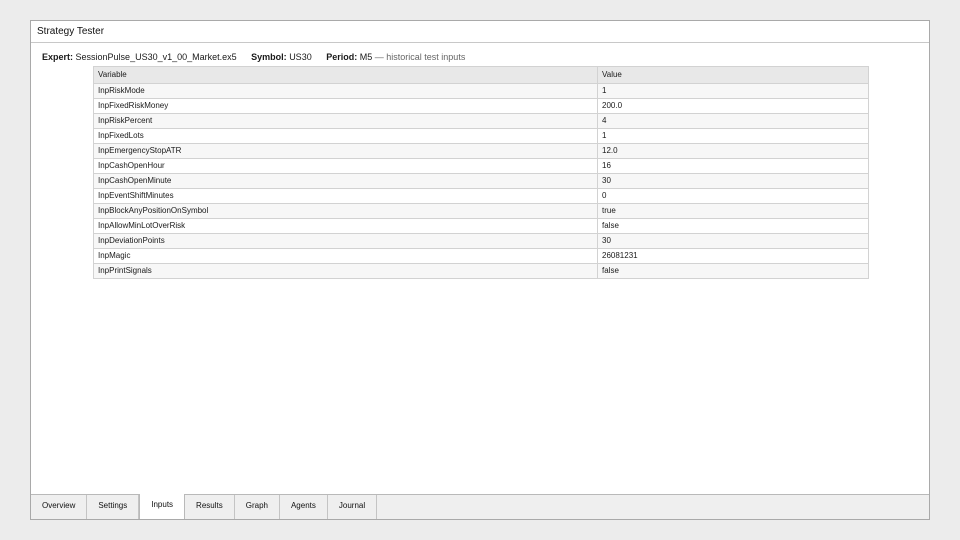  Describe the element at coordinates (345, 121) in the screenshot. I see `variable-cell: InpRiskPercent` at that location.